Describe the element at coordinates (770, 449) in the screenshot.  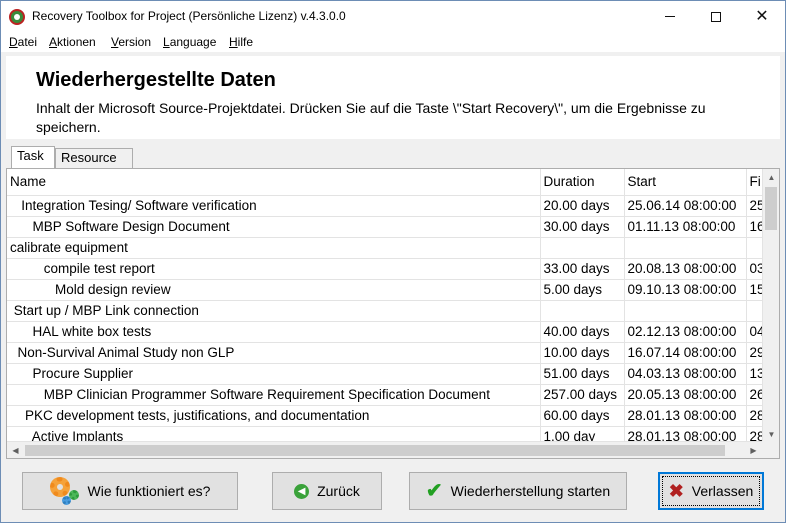
I see `scrollbar-corner` at that location.